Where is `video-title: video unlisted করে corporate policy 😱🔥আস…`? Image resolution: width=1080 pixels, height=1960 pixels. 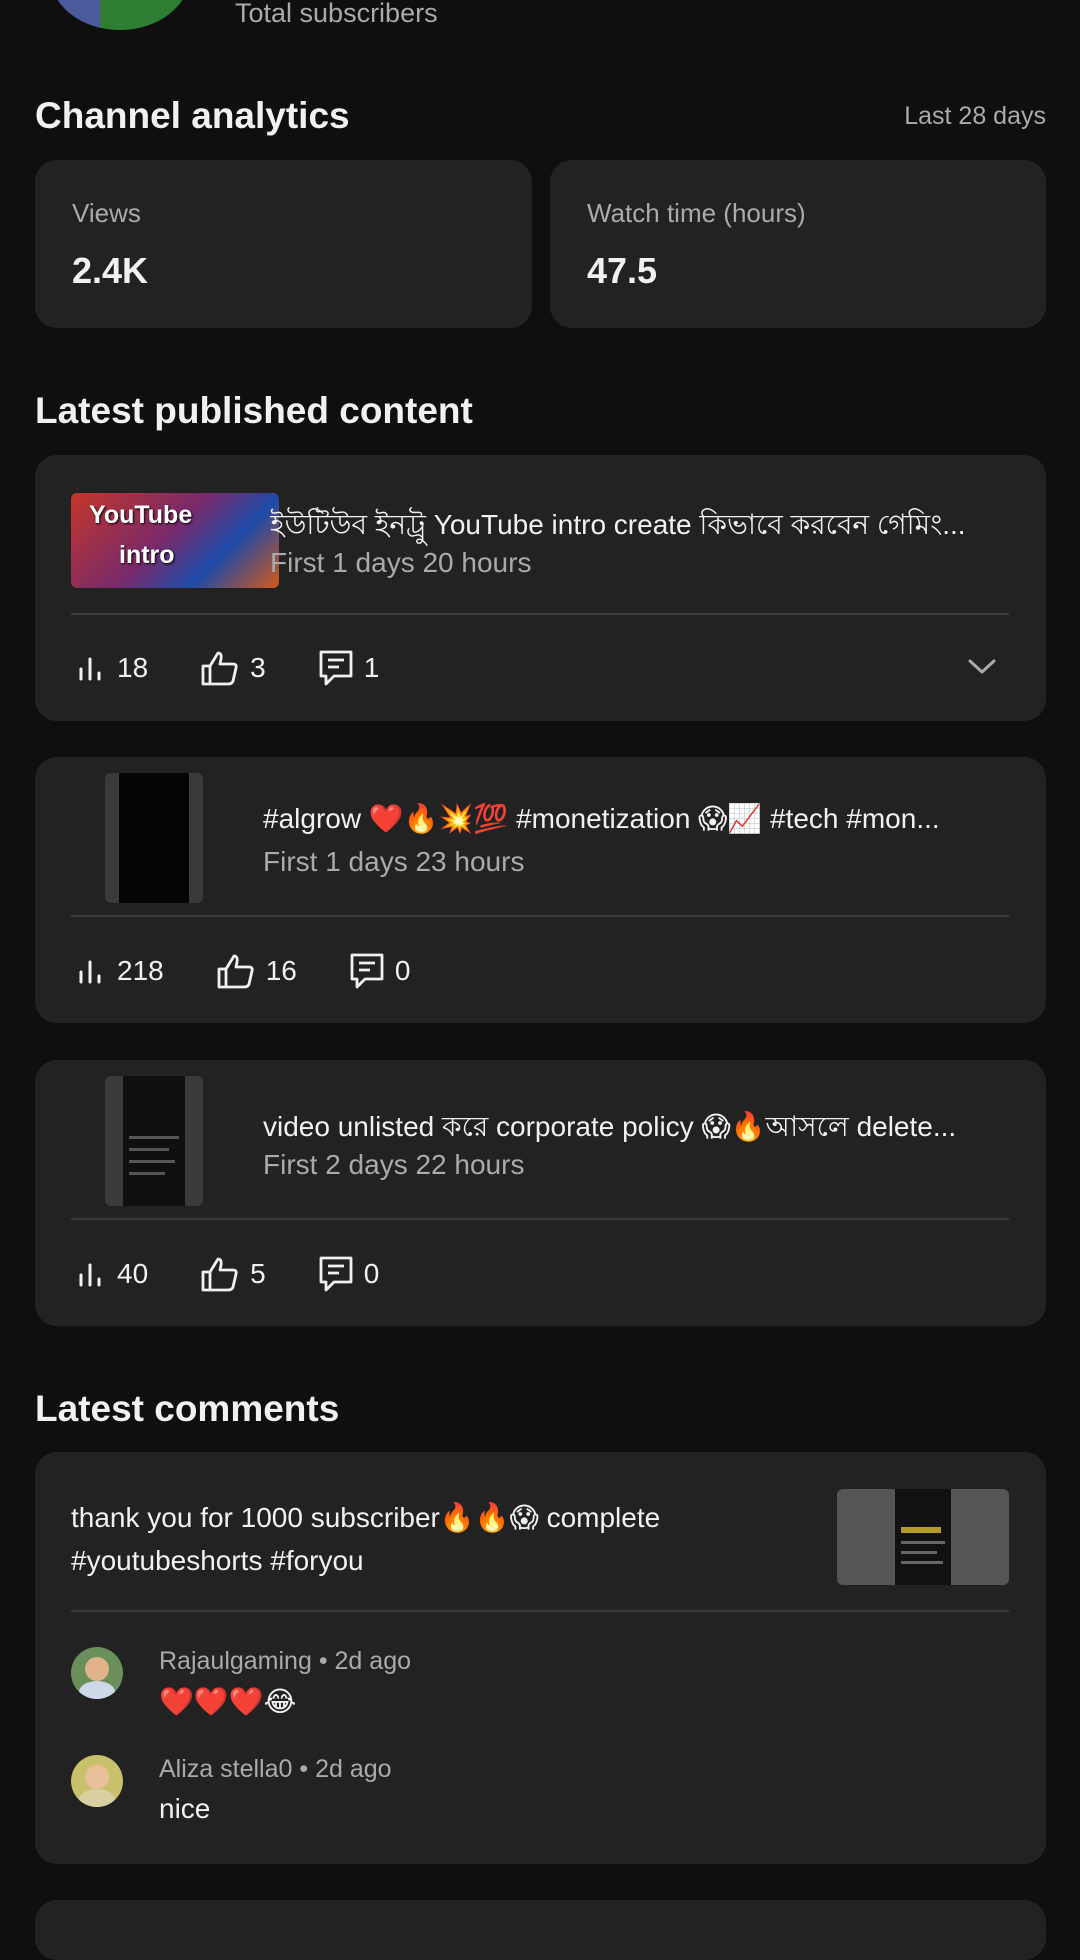
video-title: video unlisted করে corporate policy 😱🔥আস… is located at coordinates (638, 1128).